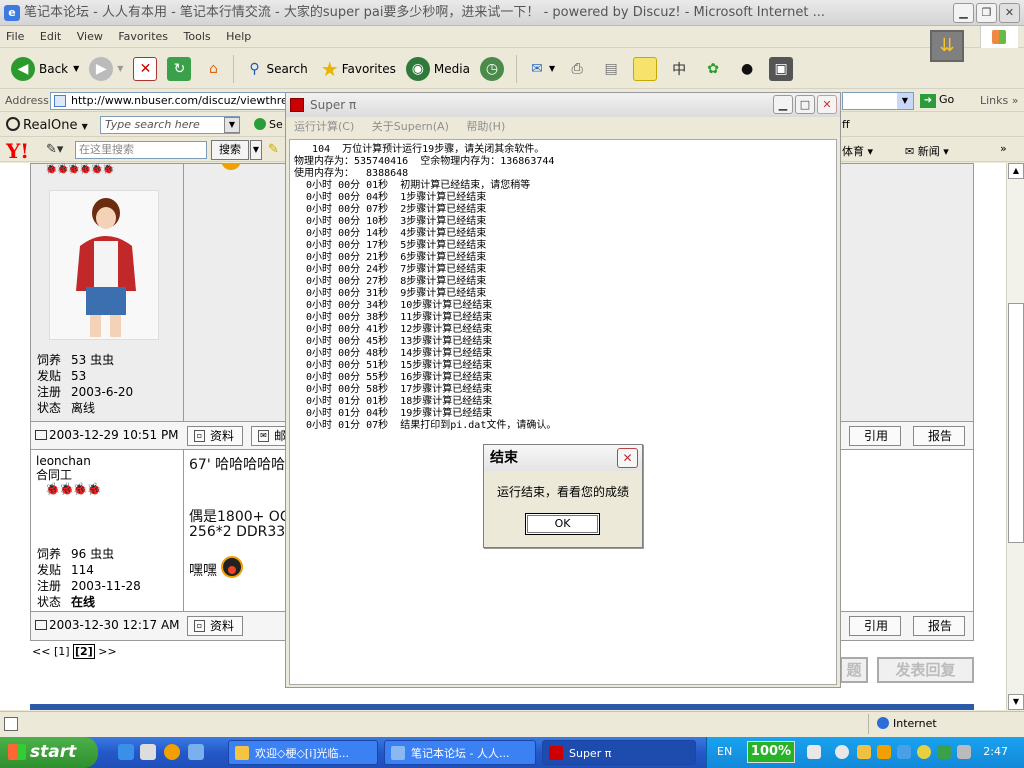  What do you see at coordinates (170, 125) in the screenshot?
I see `realone-search-input: Type search here` at bounding box center [170, 125].